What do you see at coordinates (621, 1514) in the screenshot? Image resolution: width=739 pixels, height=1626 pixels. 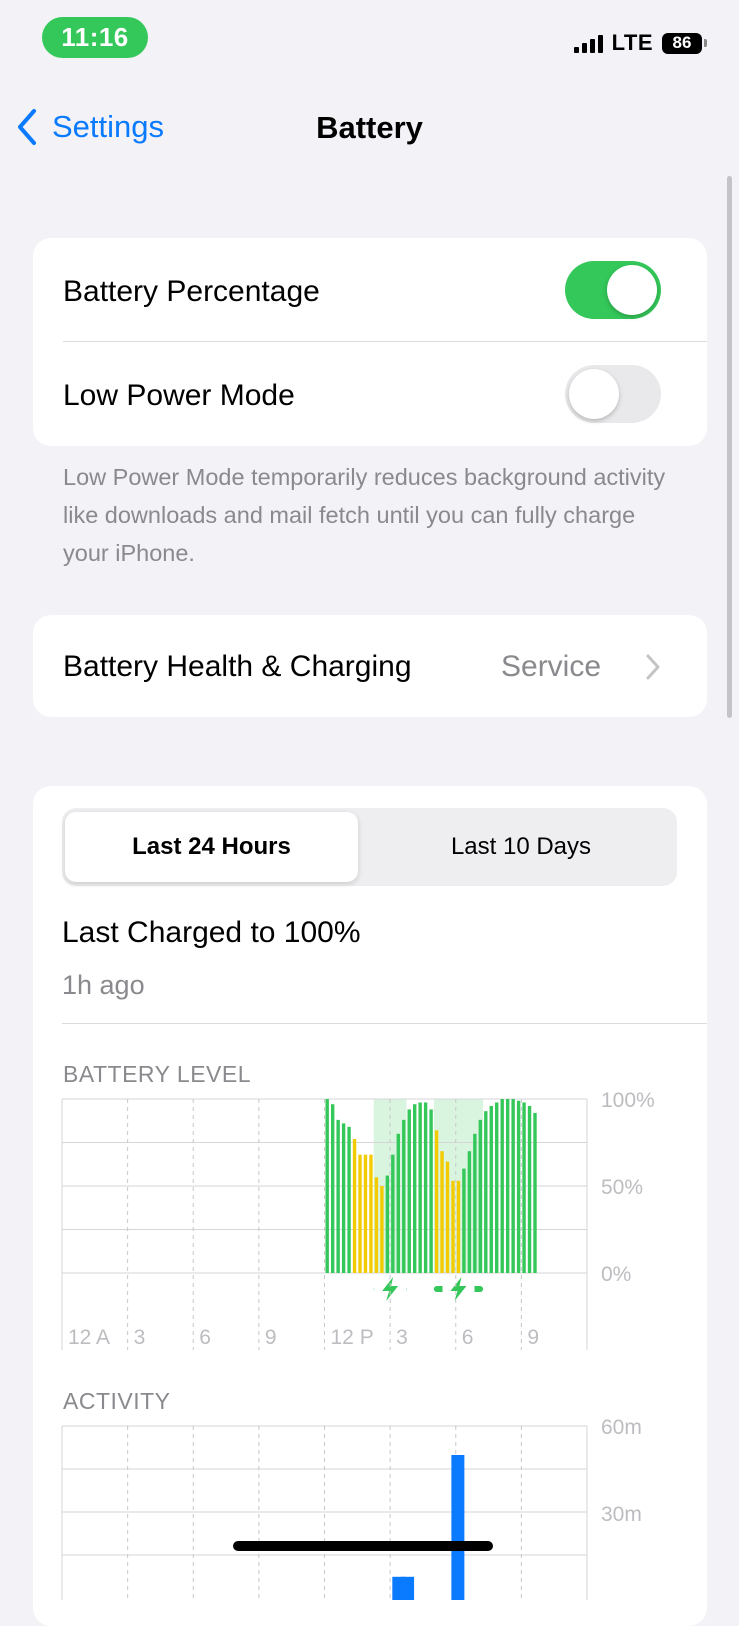 I see `activity-y-tick-label: 30m` at bounding box center [621, 1514].